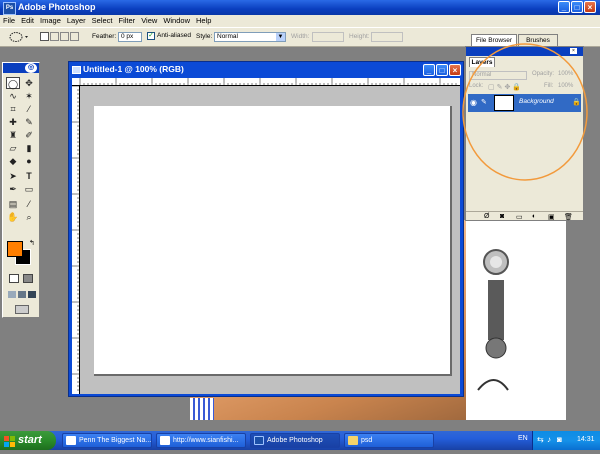 This screenshot has width=600, height=454. I want to click on foreground-color-swatch, so click(15, 249).